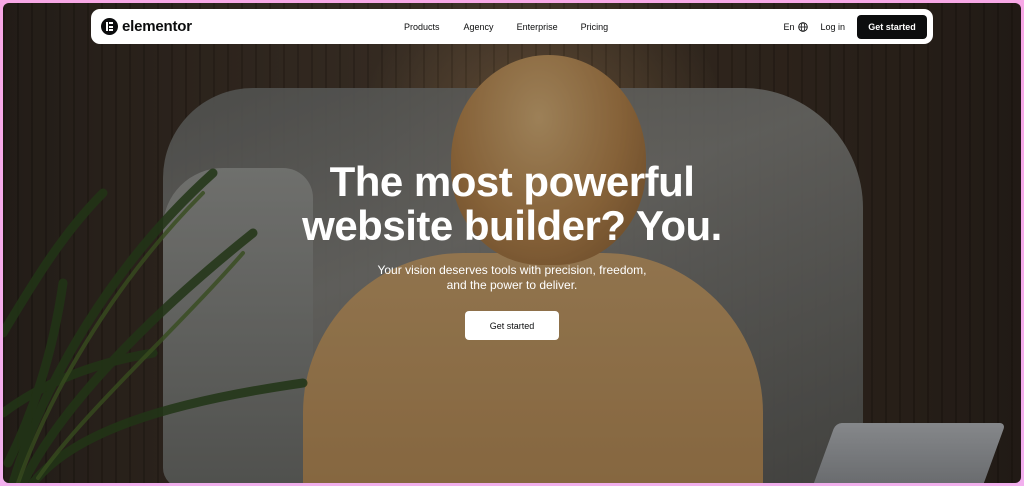 This screenshot has width=1024, height=486. Describe the element at coordinates (803, 26) in the screenshot. I see `globe-icon` at that location.